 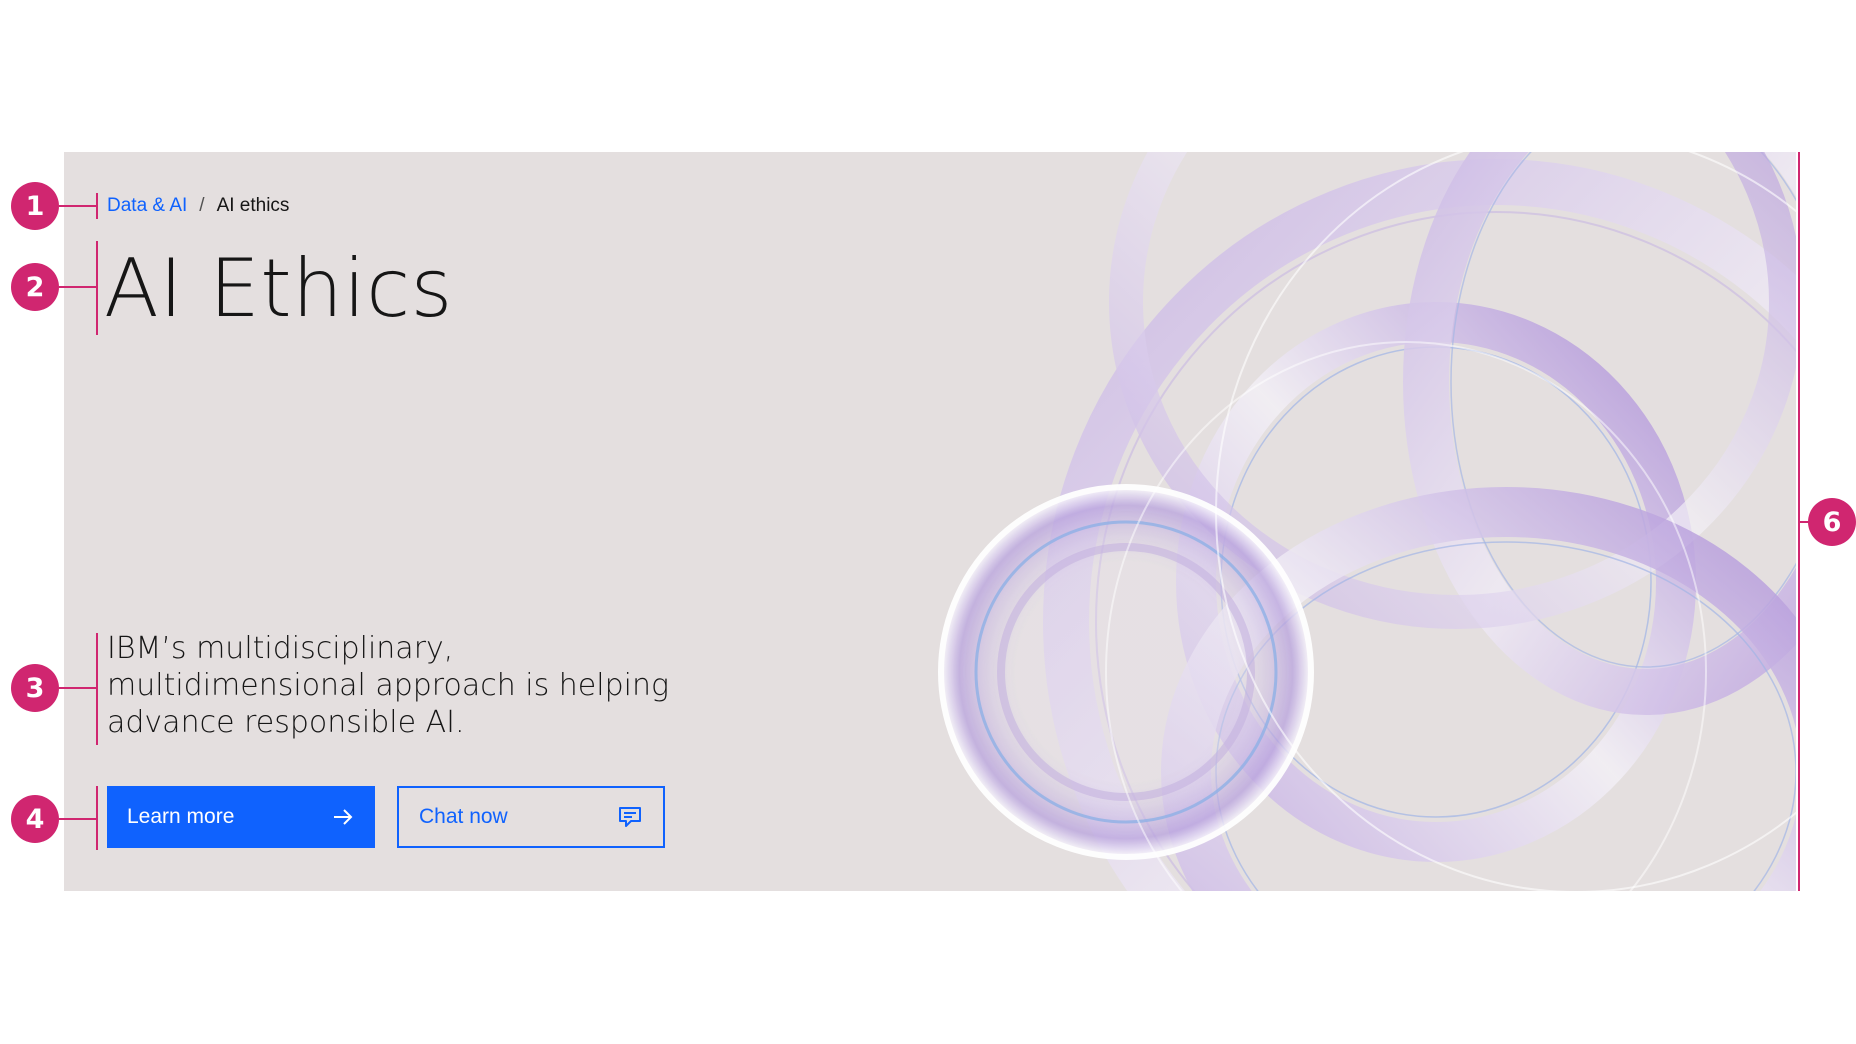 I want to click on arrow-right-icon, so click(x=343, y=817).